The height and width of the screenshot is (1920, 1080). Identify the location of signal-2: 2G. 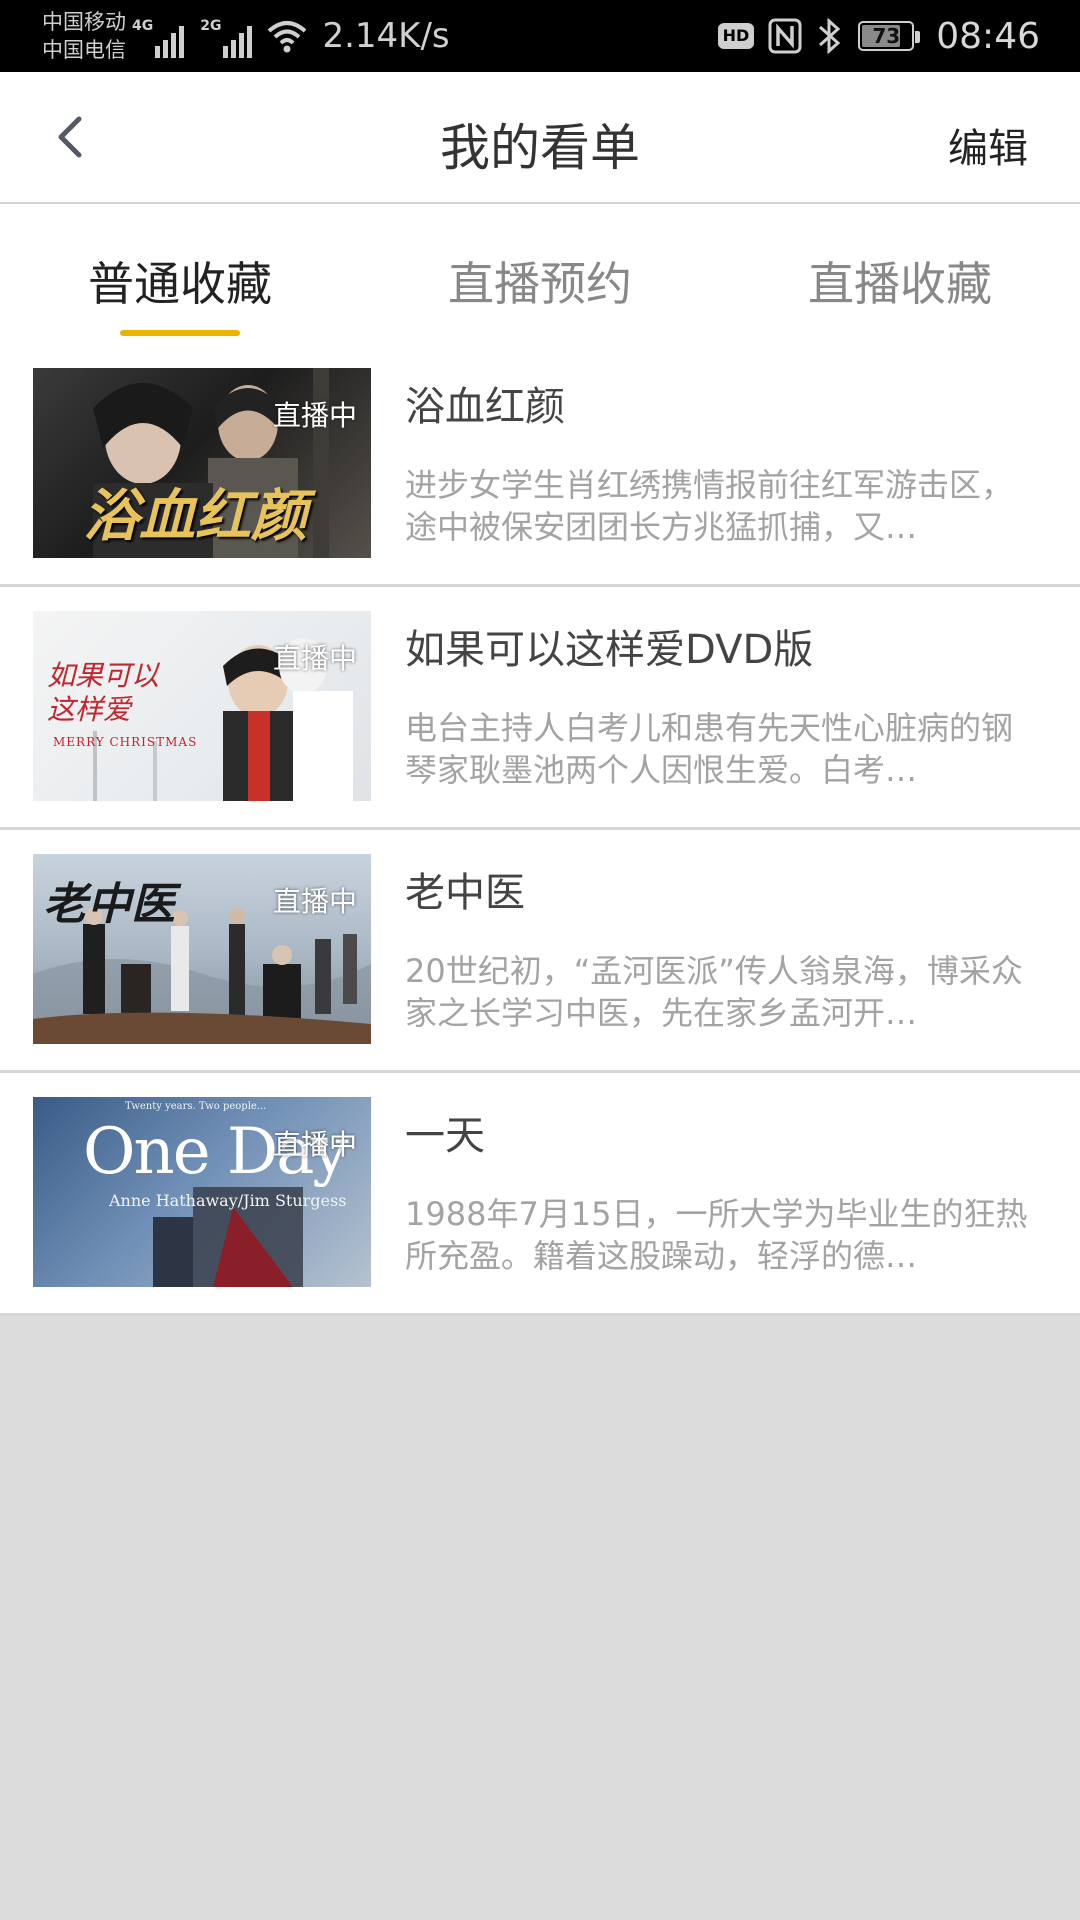
(231, 36).